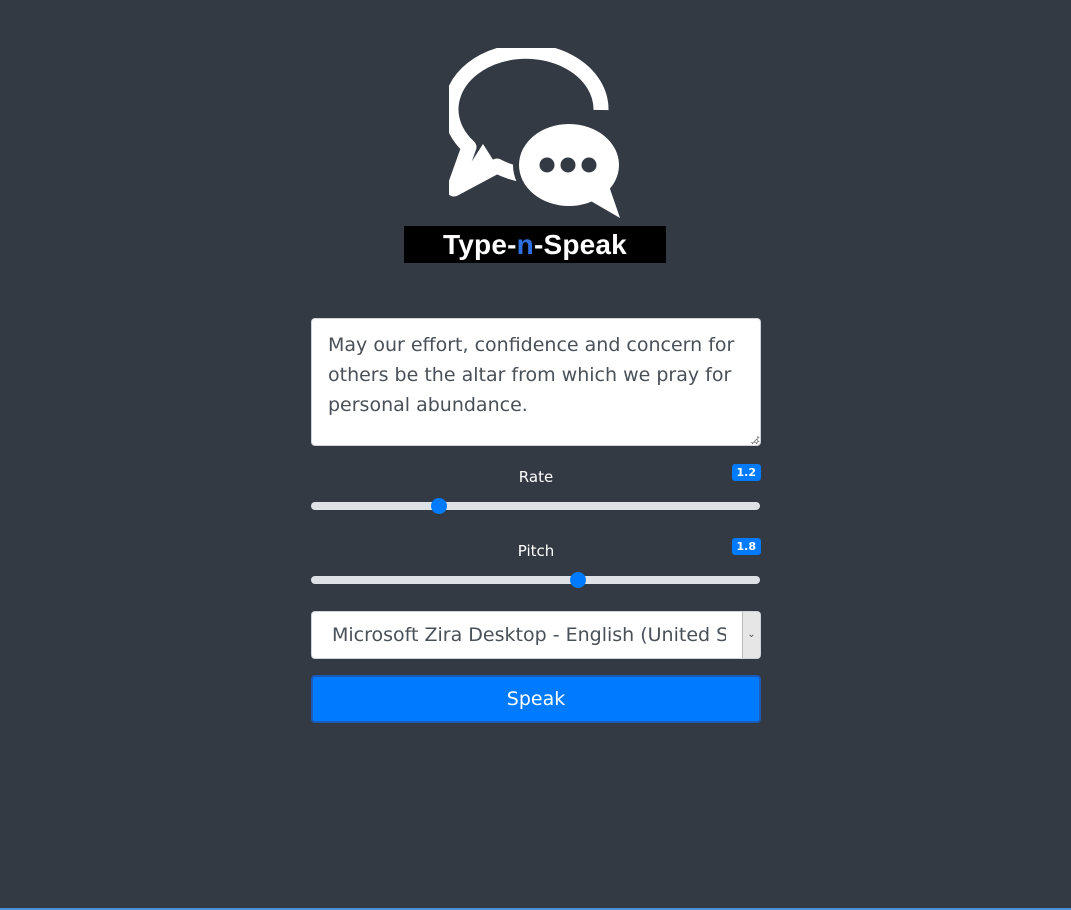 The height and width of the screenshot is (910, 1071). Describe the element at coordinates (480, 244) in the screenshot. I see `app-title-prefix: Type-` at that location.